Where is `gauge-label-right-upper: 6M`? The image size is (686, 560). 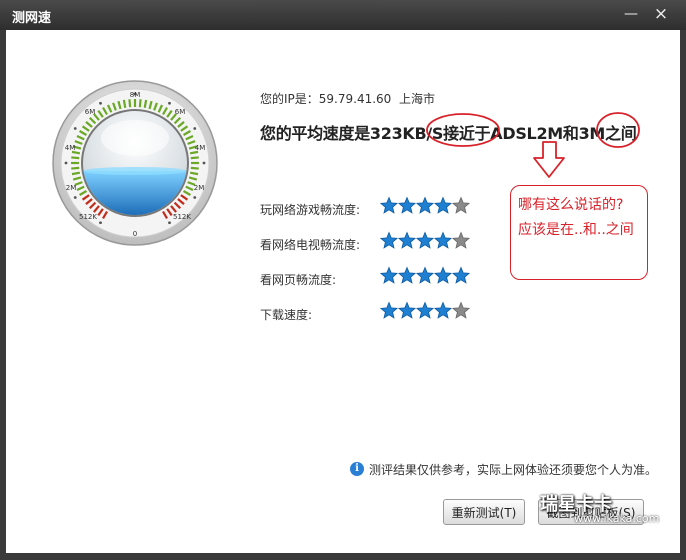 gauge-label-right-upper: 6M is located at coordinates (180, 112).